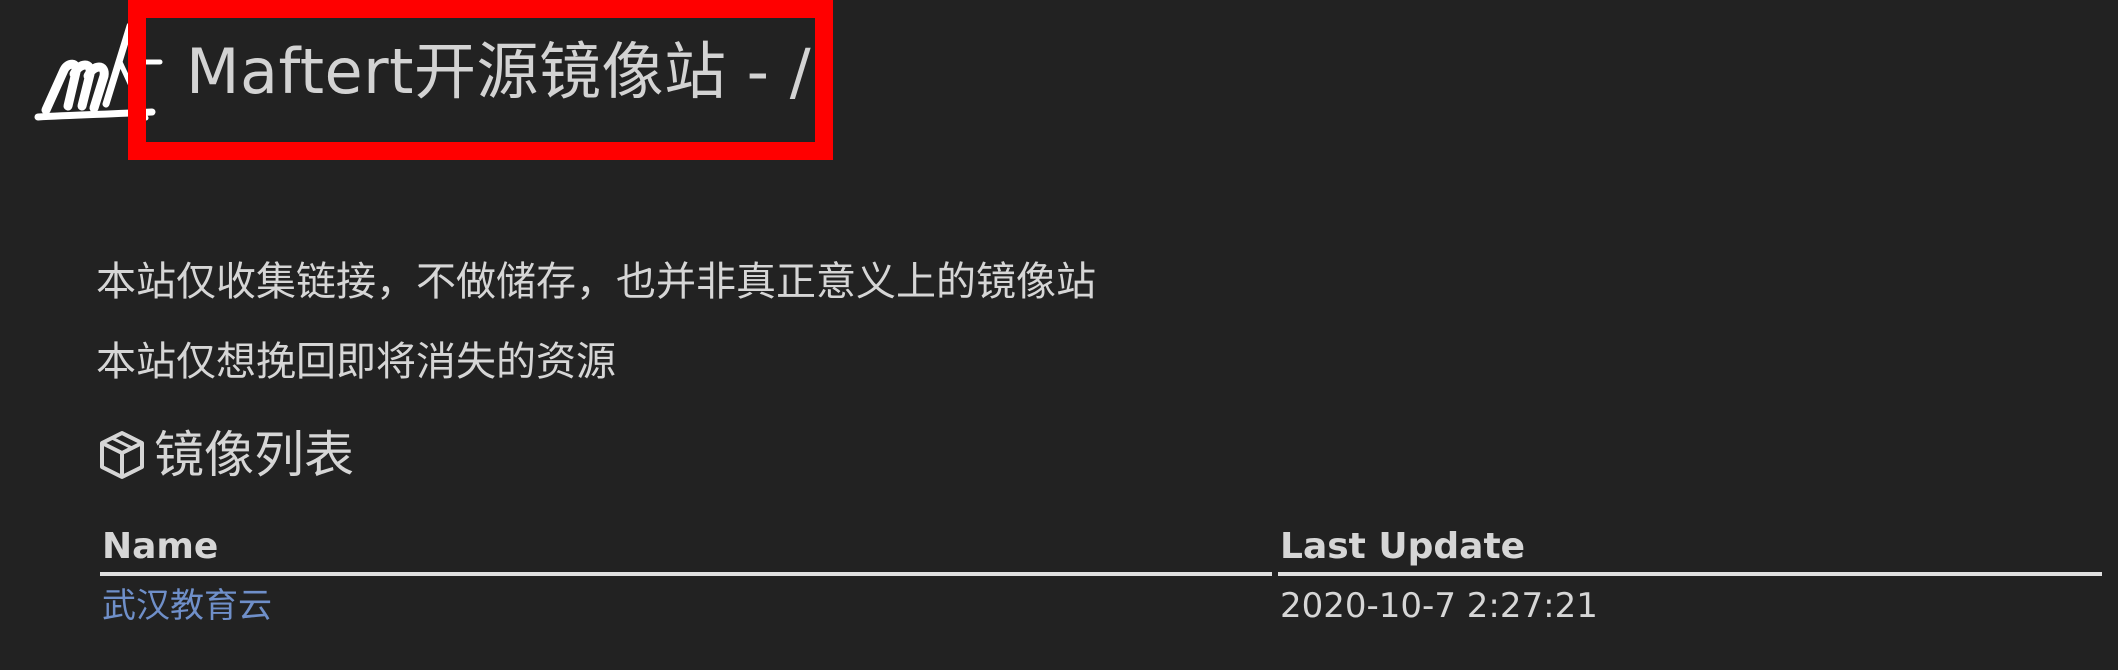 Image resolution: width=2118 pixels, height=670 pixels. What do you see at coordinates (1690, 549) in the screenshot?
I see `column-header-last-update: Last Update` at bounding box center [1690, 549].